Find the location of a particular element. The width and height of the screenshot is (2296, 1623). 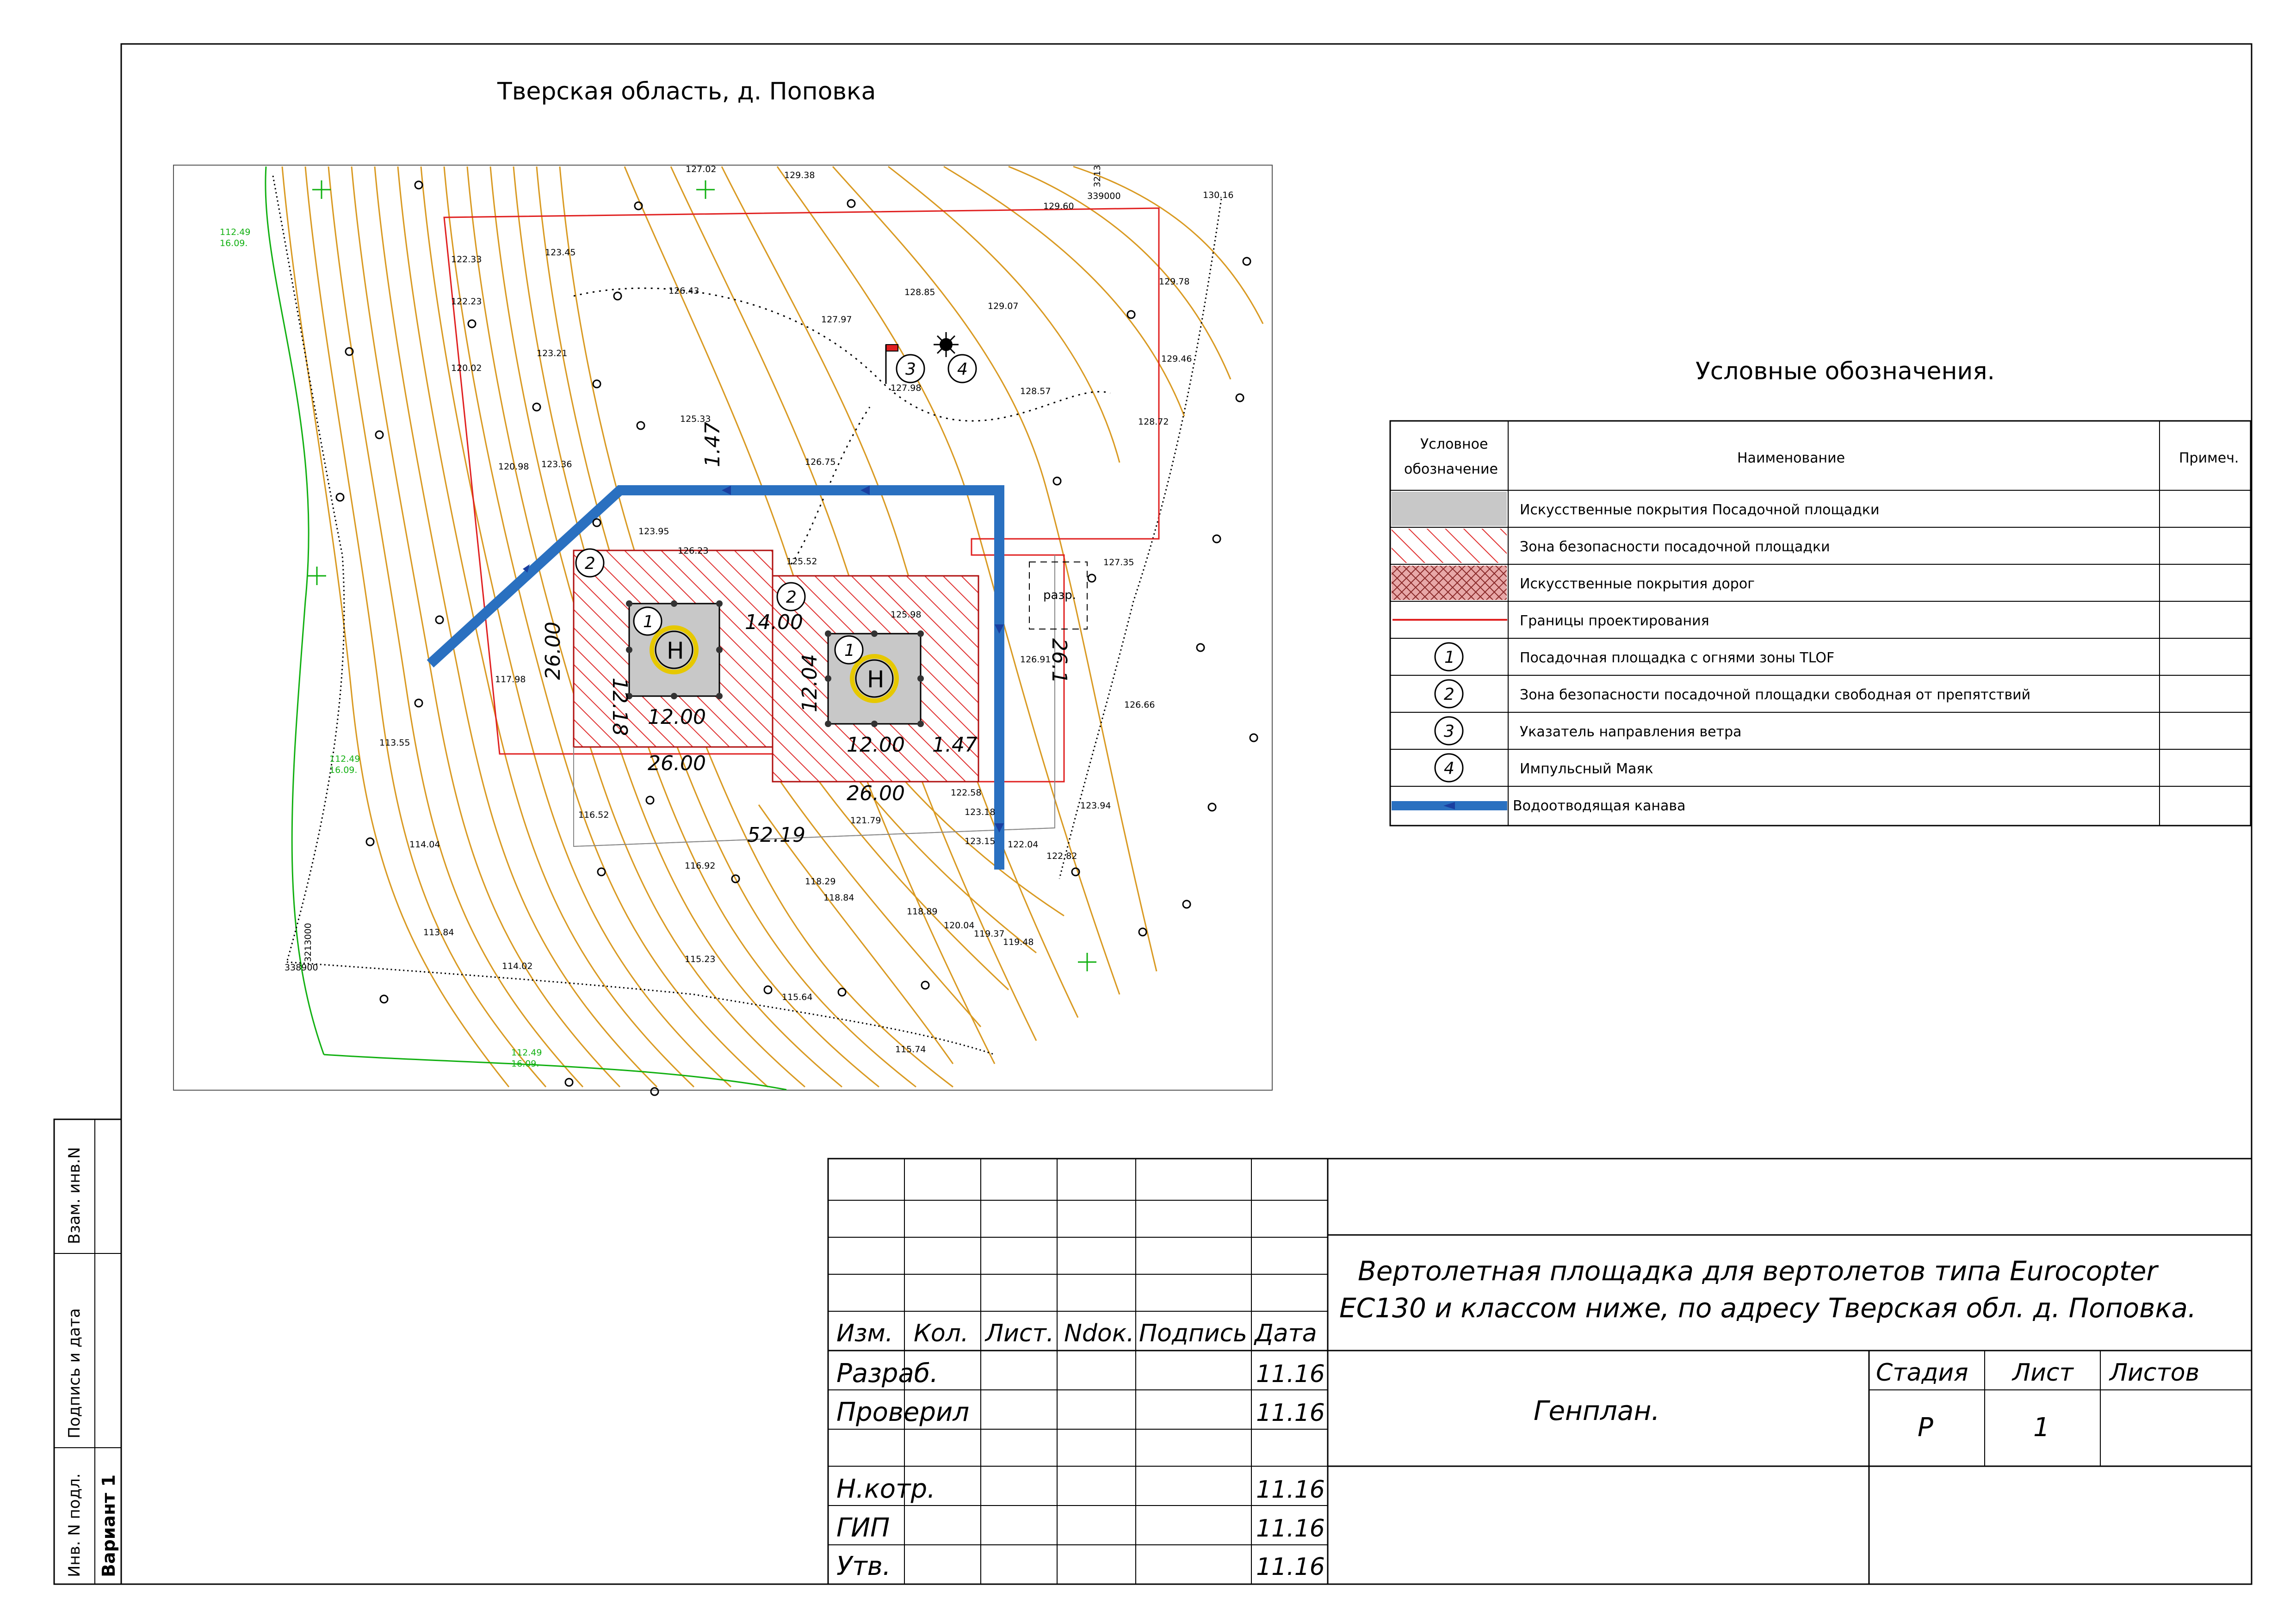

survey-label-2: 112.49 is located at coordinates (344, 759).